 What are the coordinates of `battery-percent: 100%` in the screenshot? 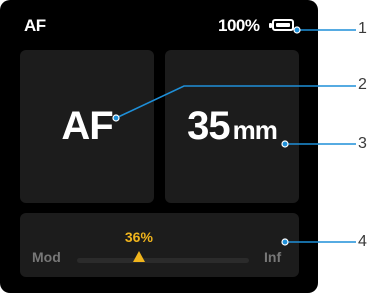 It's located at (239, 25).